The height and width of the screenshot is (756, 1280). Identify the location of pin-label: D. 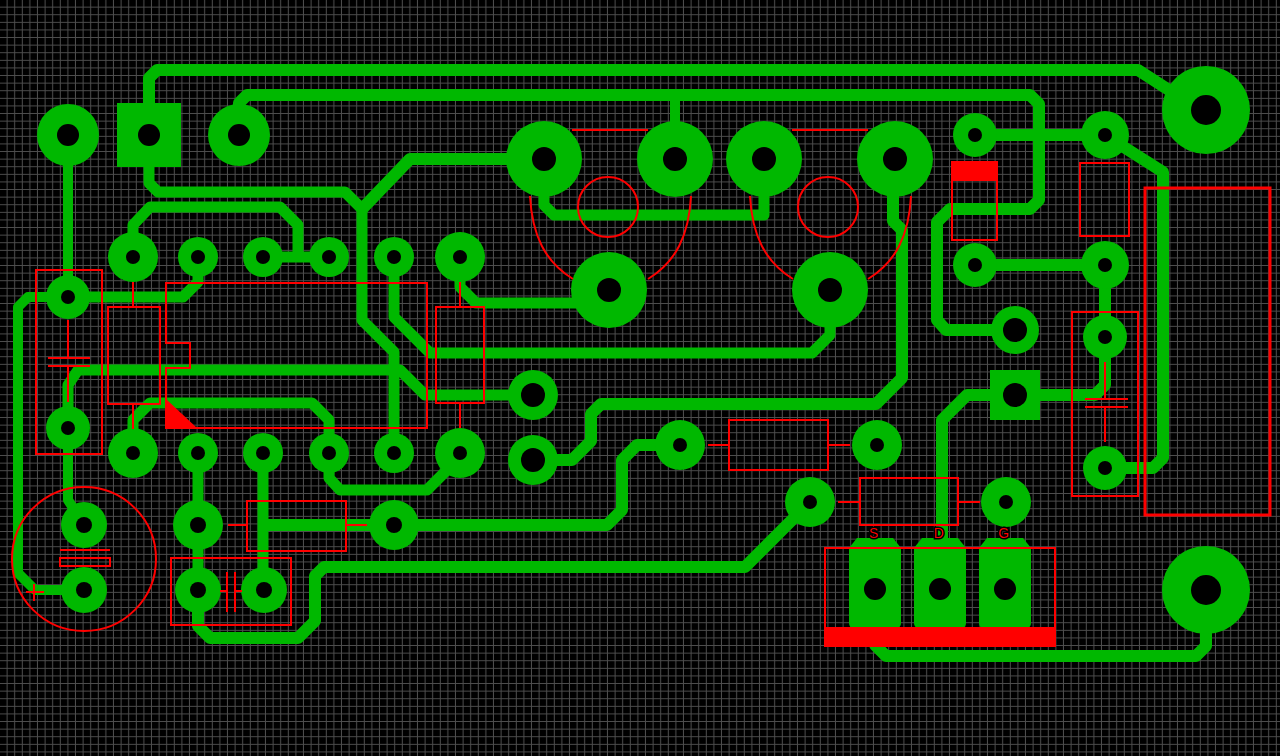
(939, 533).